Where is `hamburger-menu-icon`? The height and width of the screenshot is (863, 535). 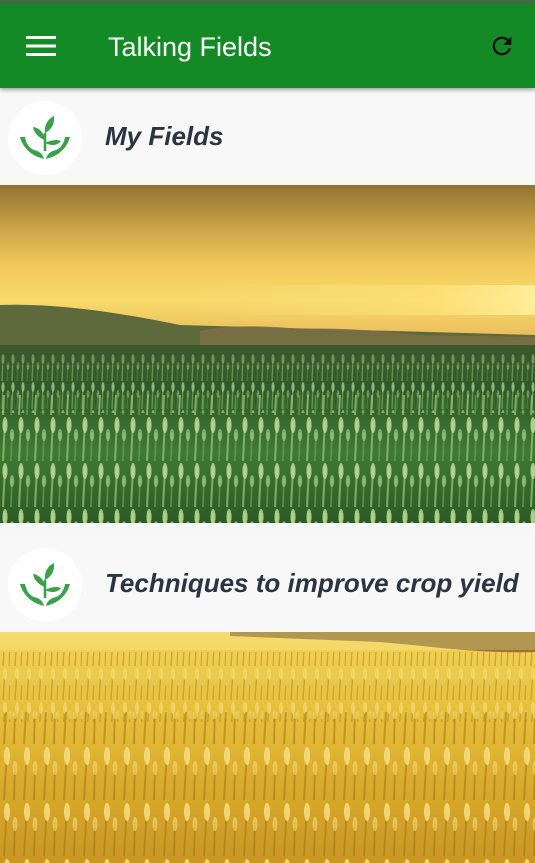 hamburger-menu-icon is located at coordinates (41, 46).